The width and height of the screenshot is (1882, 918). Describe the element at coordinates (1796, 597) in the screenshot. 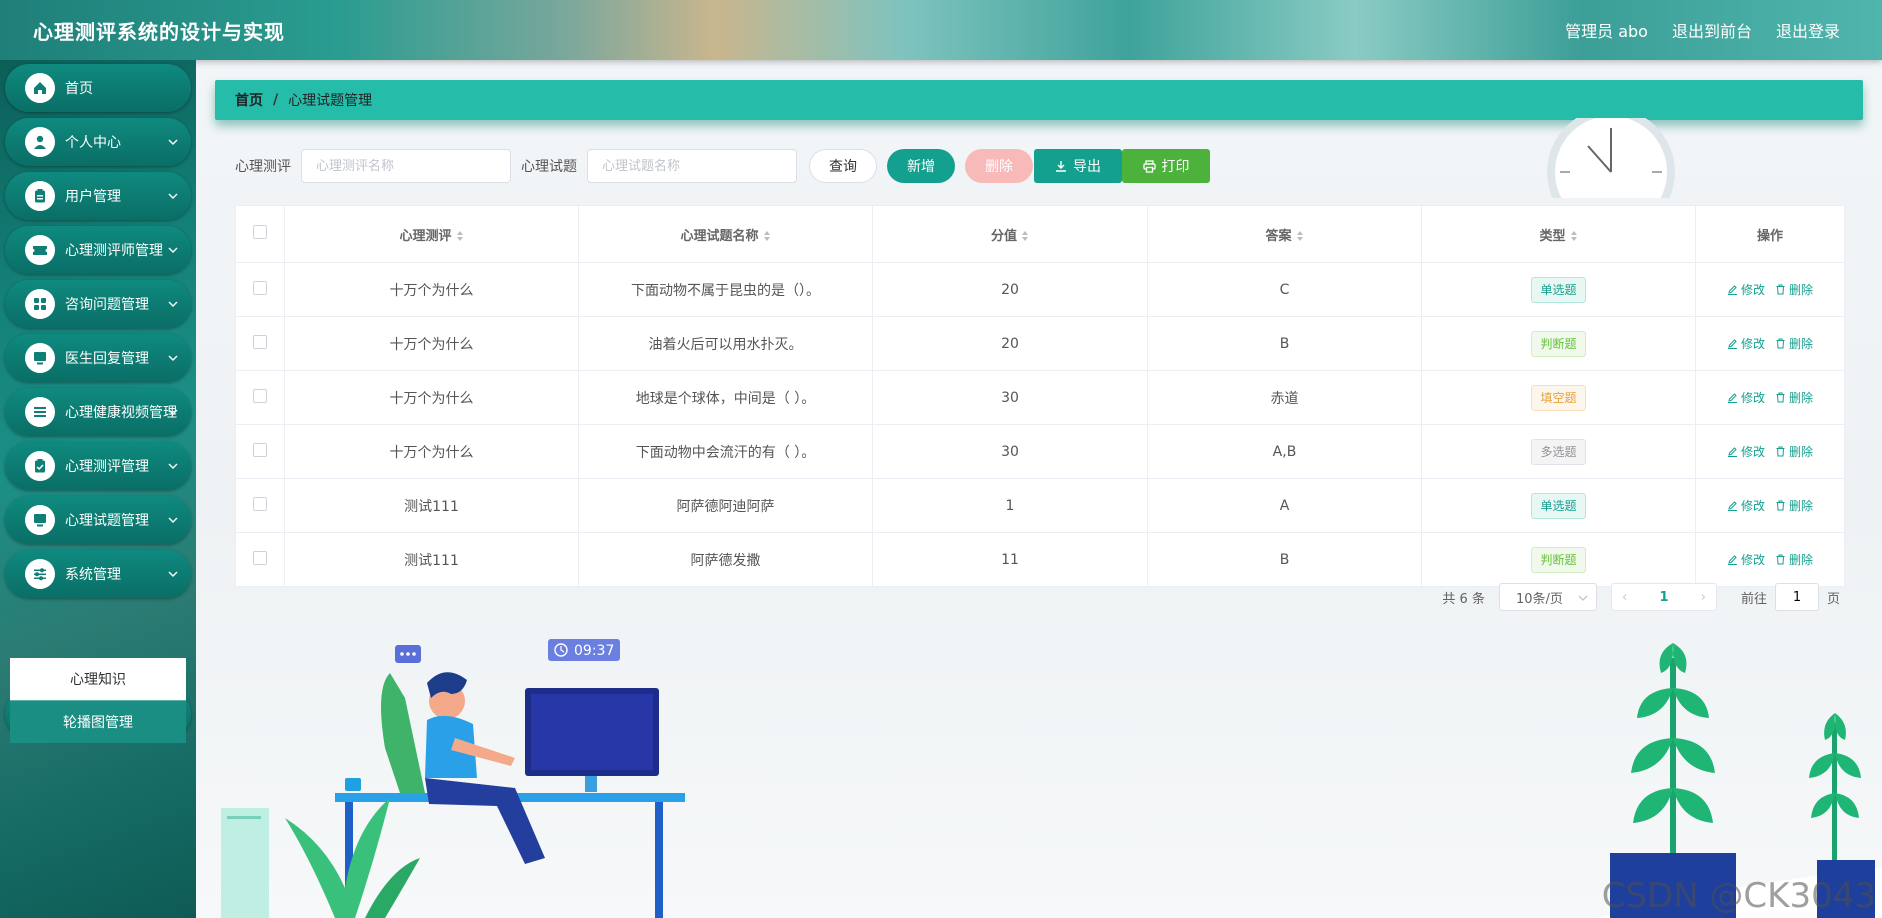

I see `goto-page-input` at that location.